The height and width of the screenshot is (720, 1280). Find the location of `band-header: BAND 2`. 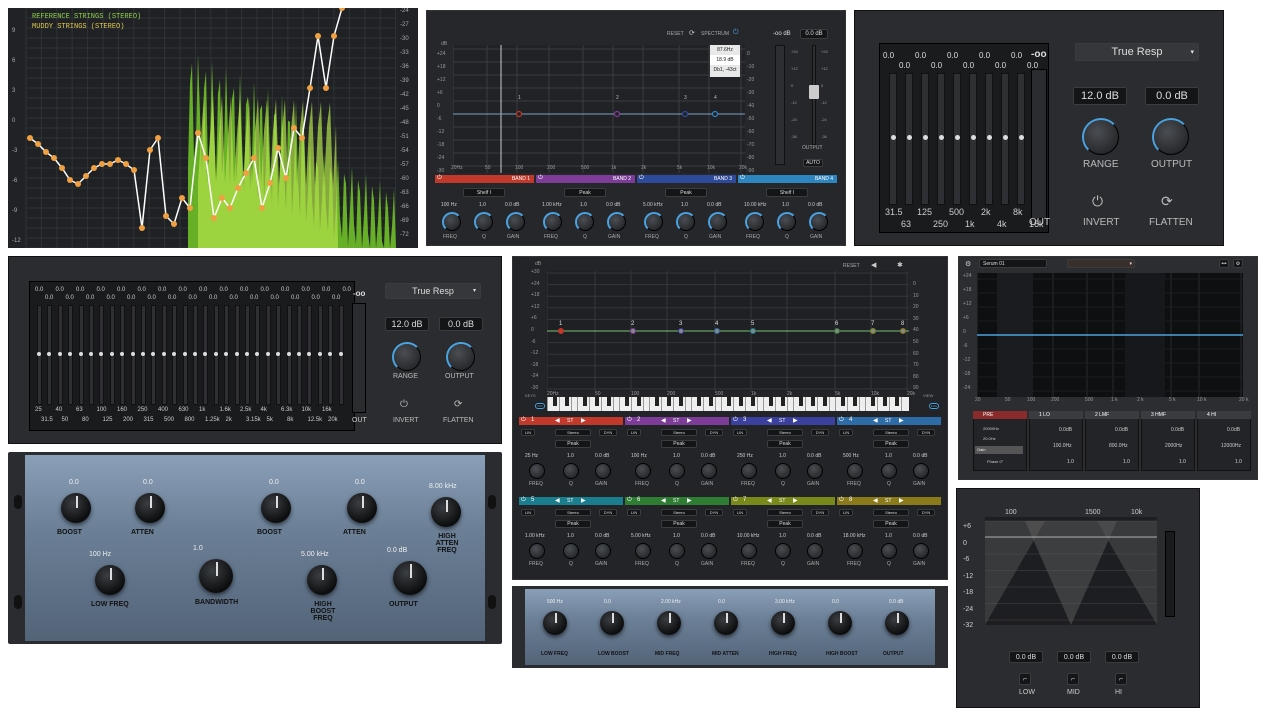

band-header: BAND 2 is located at coordinates (585, 179).